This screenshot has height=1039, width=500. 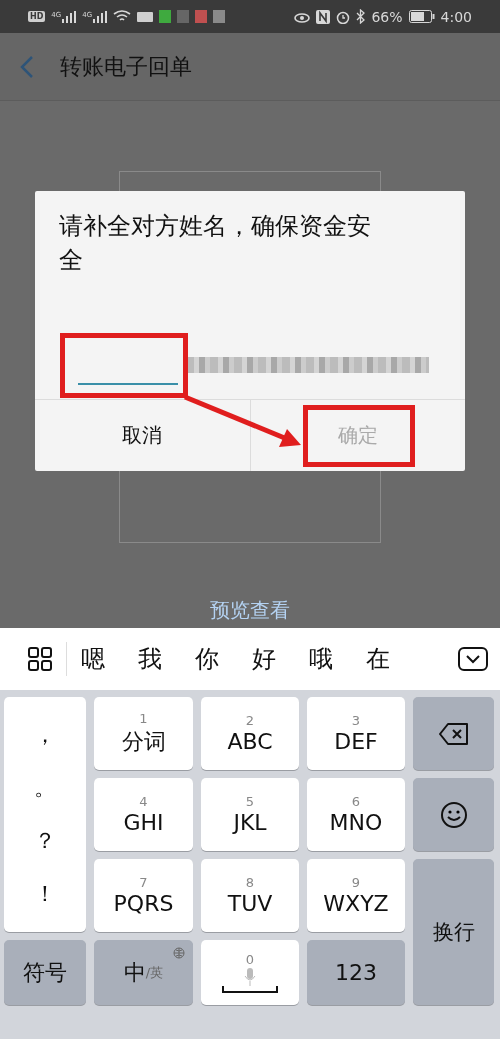 I want to click on battery-icon, so click(x=421, y=16).